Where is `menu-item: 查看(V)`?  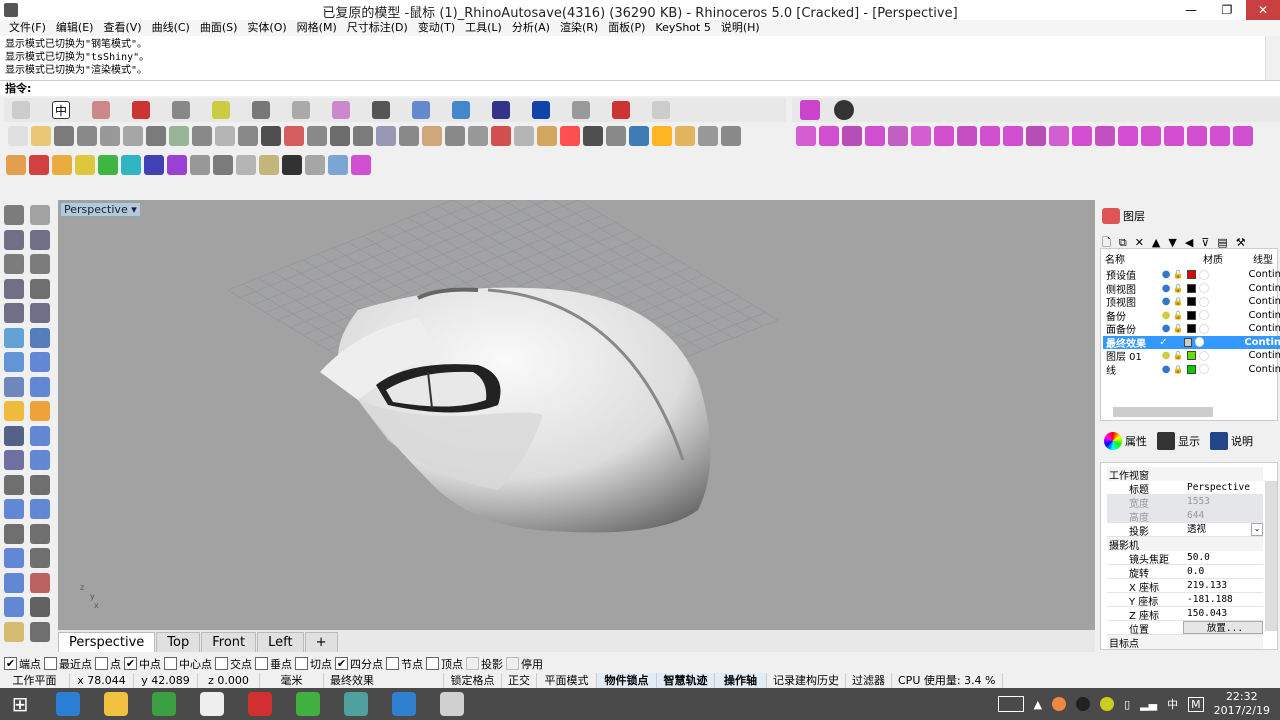 menu-item: 查看(V) is located at coordinates (122, 28).